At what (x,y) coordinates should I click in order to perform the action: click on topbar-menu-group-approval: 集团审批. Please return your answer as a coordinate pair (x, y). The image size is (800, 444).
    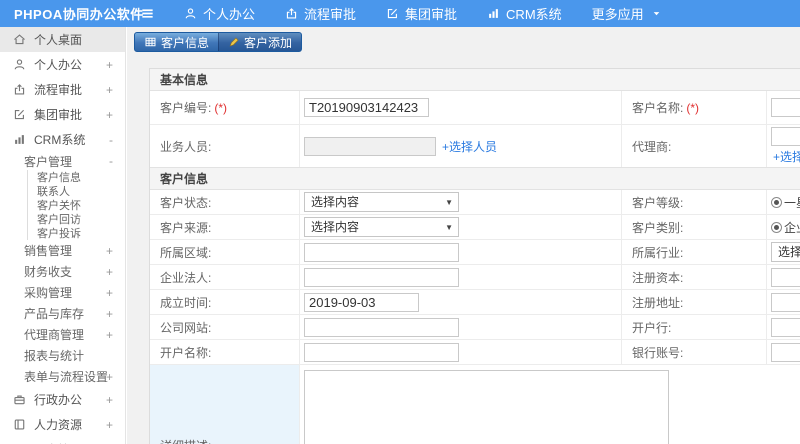
    Looking at the image, I should click on (421, 13).